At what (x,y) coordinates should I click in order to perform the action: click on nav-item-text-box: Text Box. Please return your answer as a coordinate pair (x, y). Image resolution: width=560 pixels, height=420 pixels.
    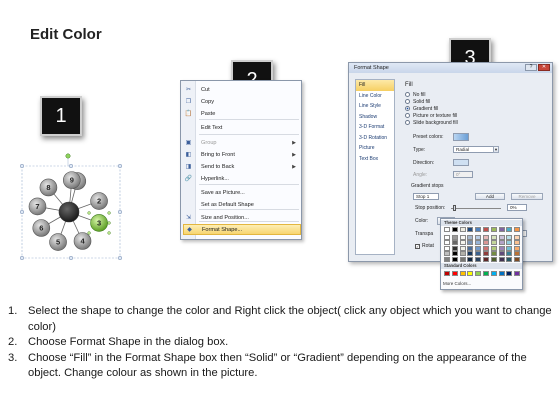
    Looking at the image, I should click on (375, 159).